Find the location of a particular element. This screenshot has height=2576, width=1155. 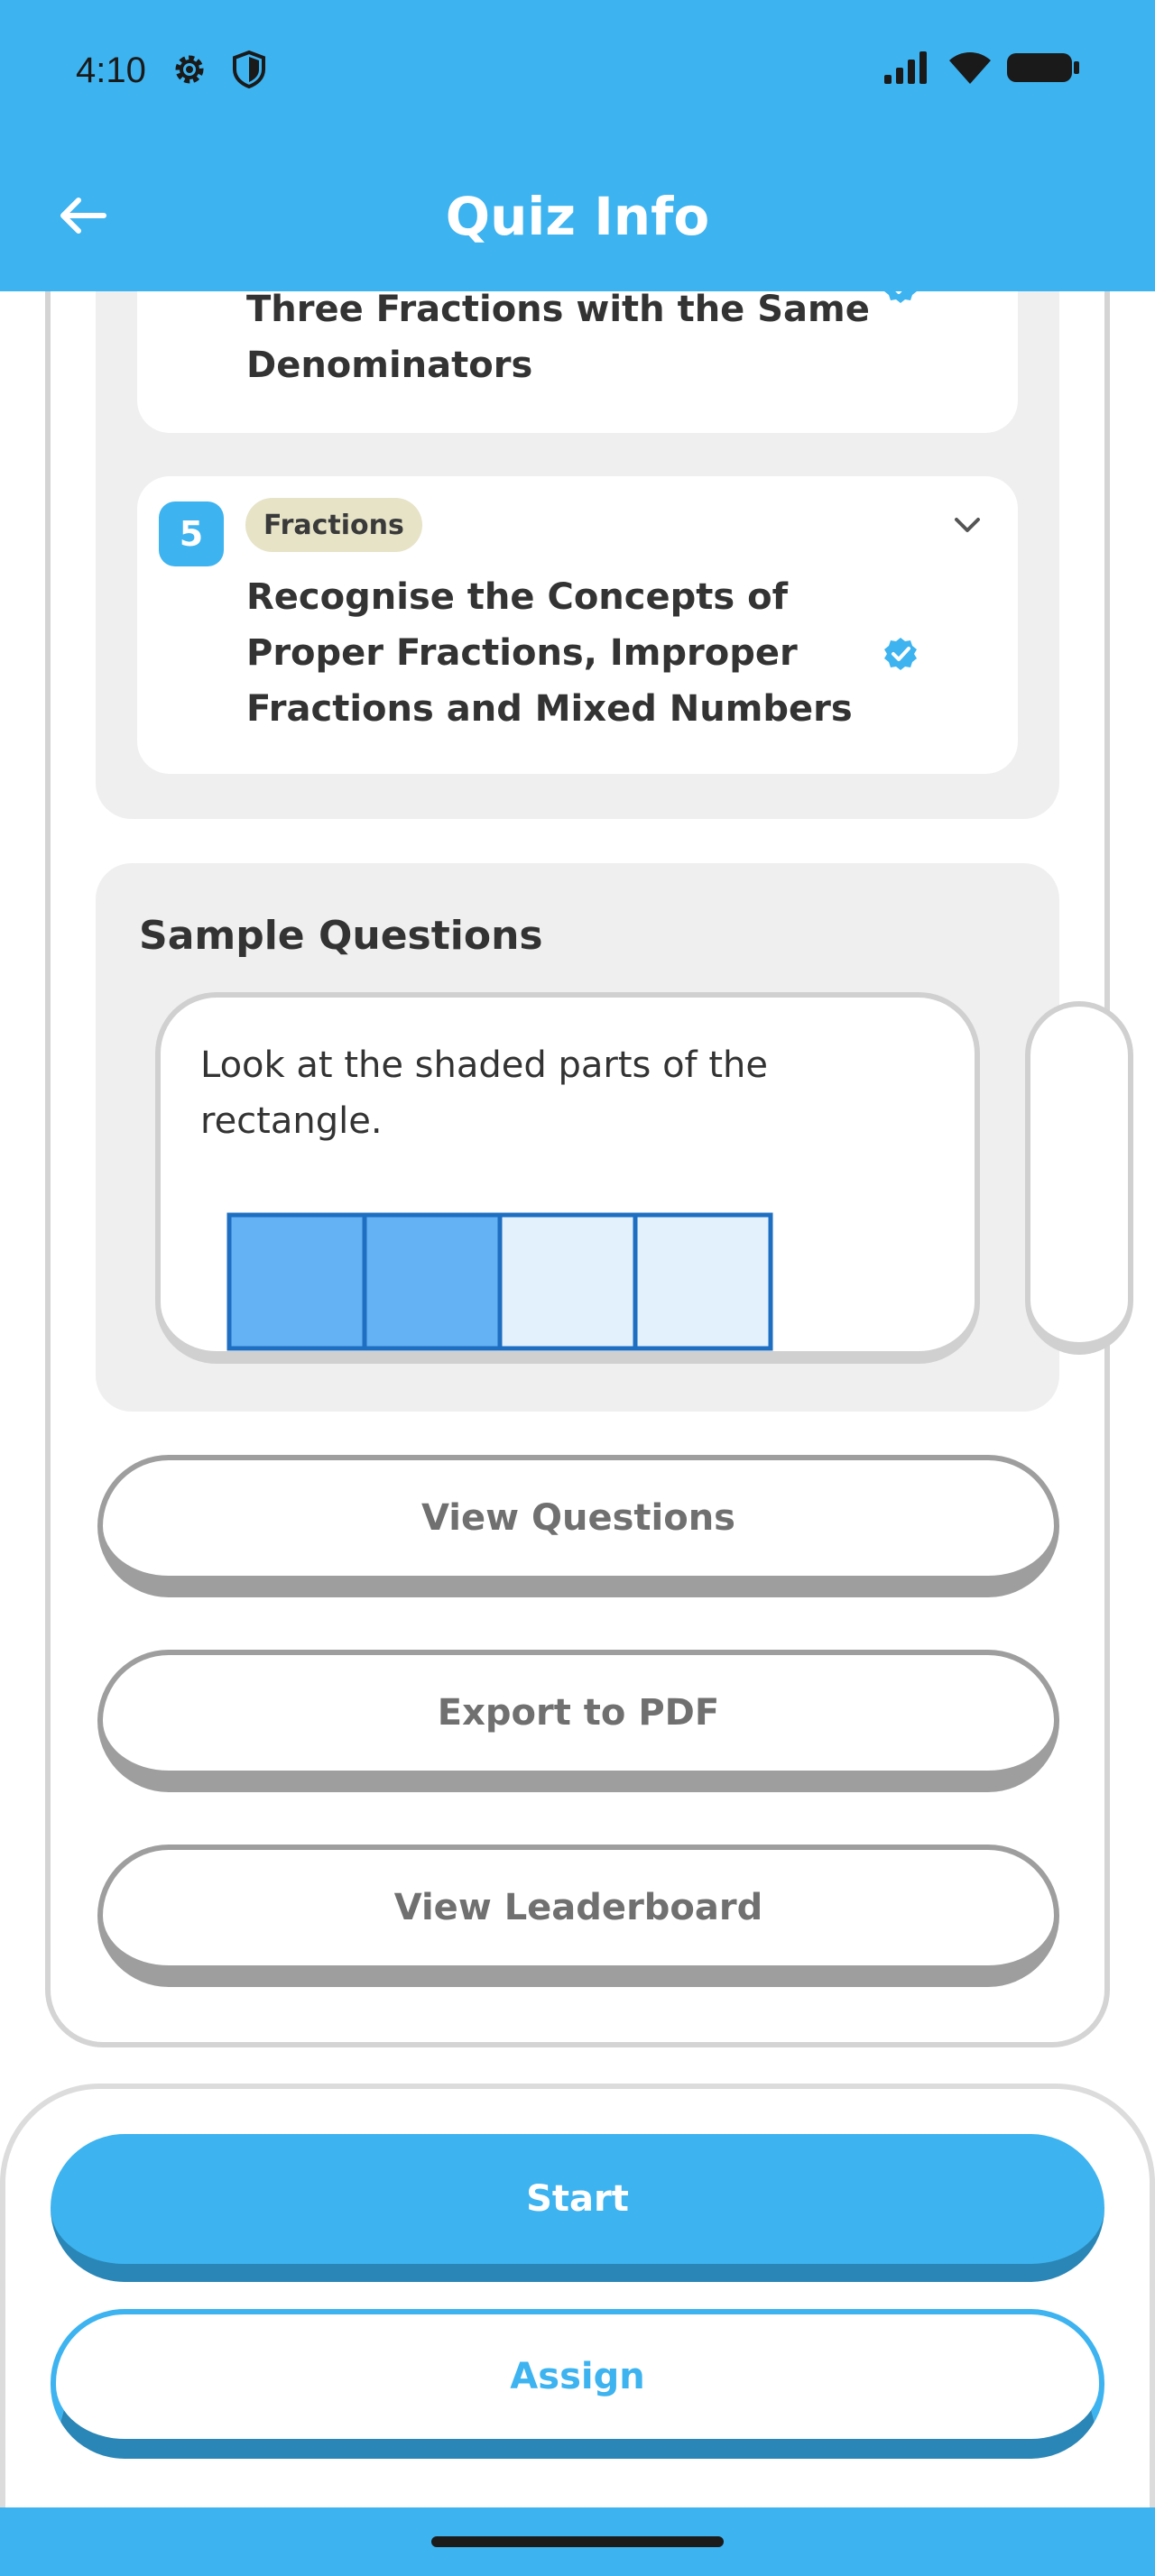

battery-icon is located at coordinates (1043, 68).